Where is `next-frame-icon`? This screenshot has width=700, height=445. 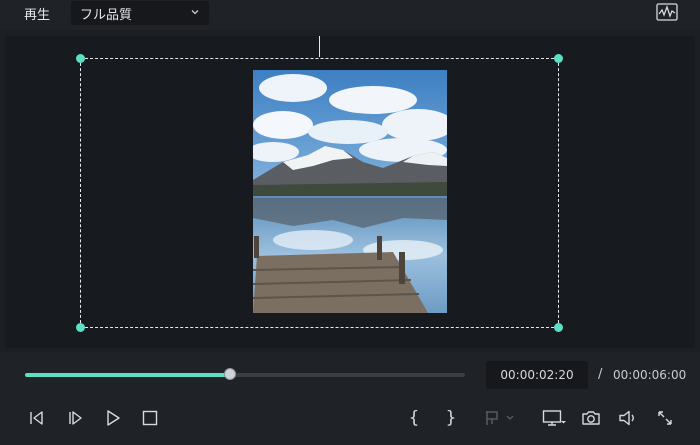 next-frame-icon is located at coordinates (75, 418).